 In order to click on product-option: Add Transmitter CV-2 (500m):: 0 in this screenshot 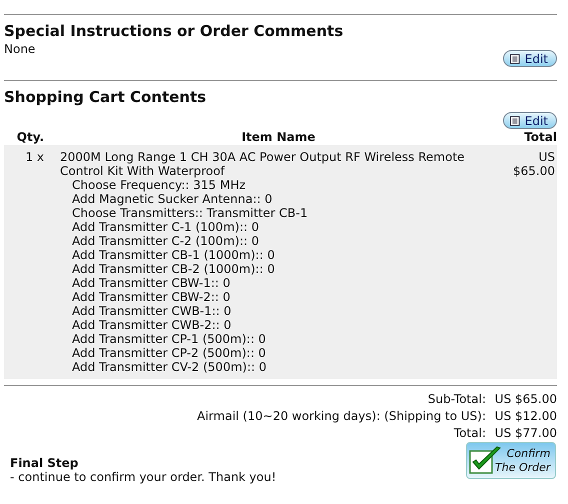, I will do `click(274, 367)`.